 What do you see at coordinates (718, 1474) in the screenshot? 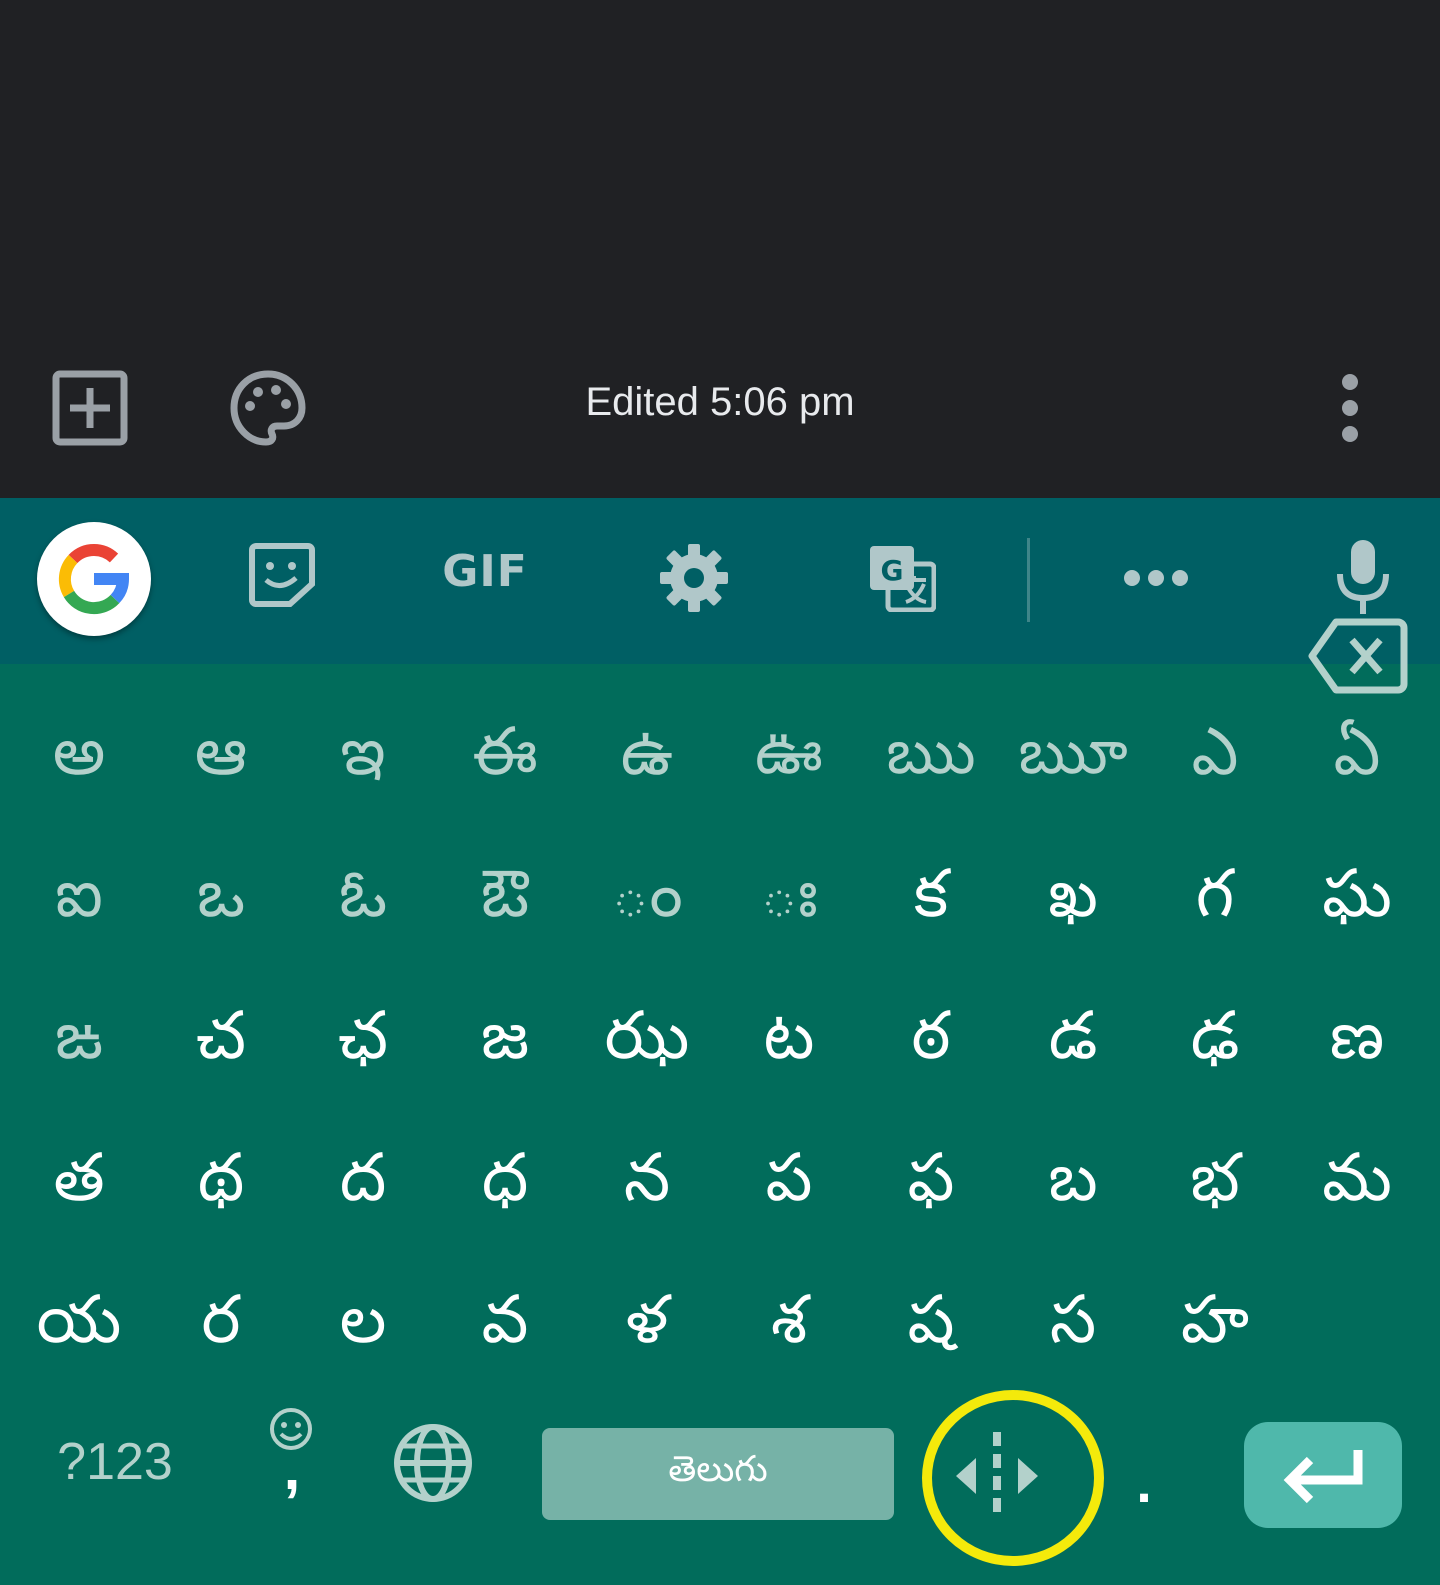
I see `space-bar: తెలుగు` at bounding box center [718, 1474].